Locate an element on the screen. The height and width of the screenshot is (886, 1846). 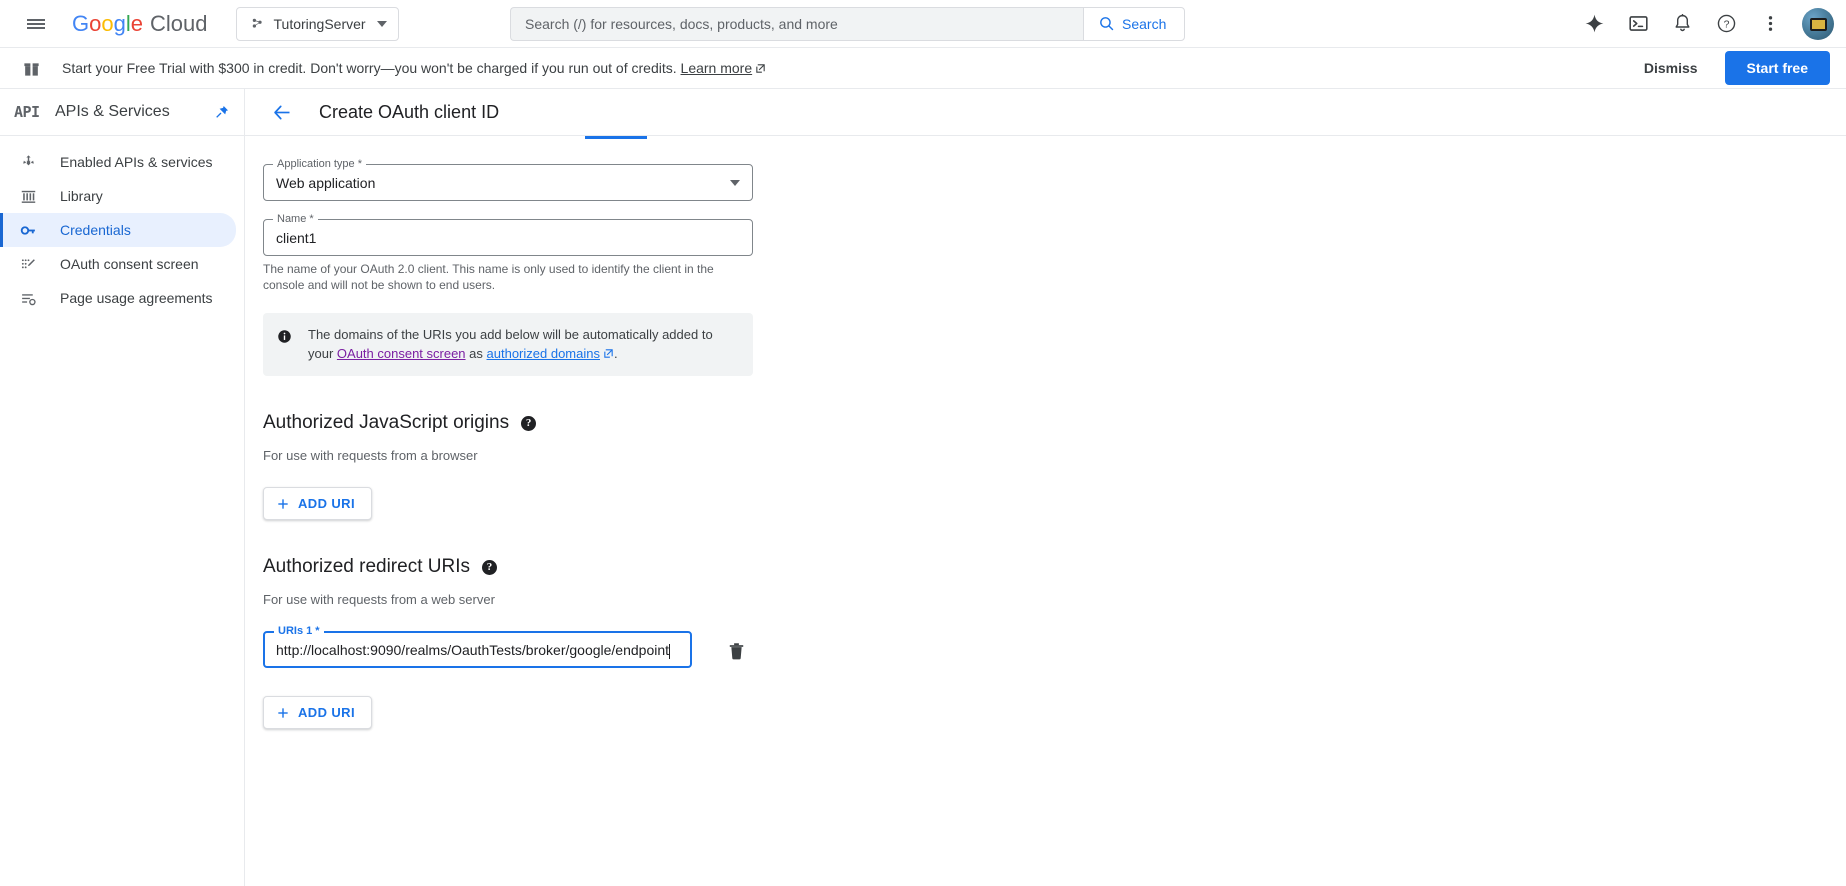
sidebar-item-library: Library is located at coordinates (118, 196).